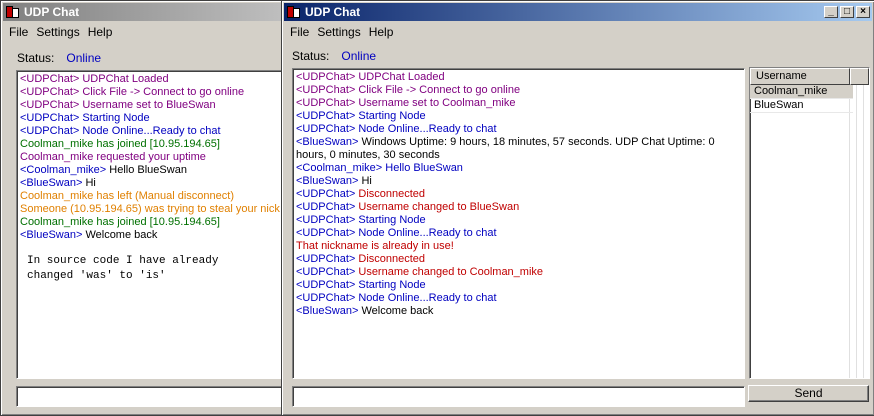 Image resolution: width=874 pixels, height=416 pixels. What do you see at coordinates (801, 106) in the screenshot?
I see `user-list-item: BlueSwan` at bounding box center [801, 106].